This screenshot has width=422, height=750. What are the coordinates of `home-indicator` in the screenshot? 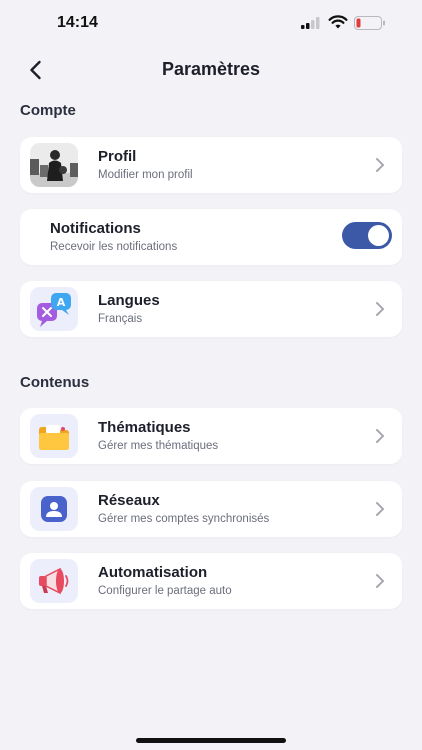 It's located at (211, 740).